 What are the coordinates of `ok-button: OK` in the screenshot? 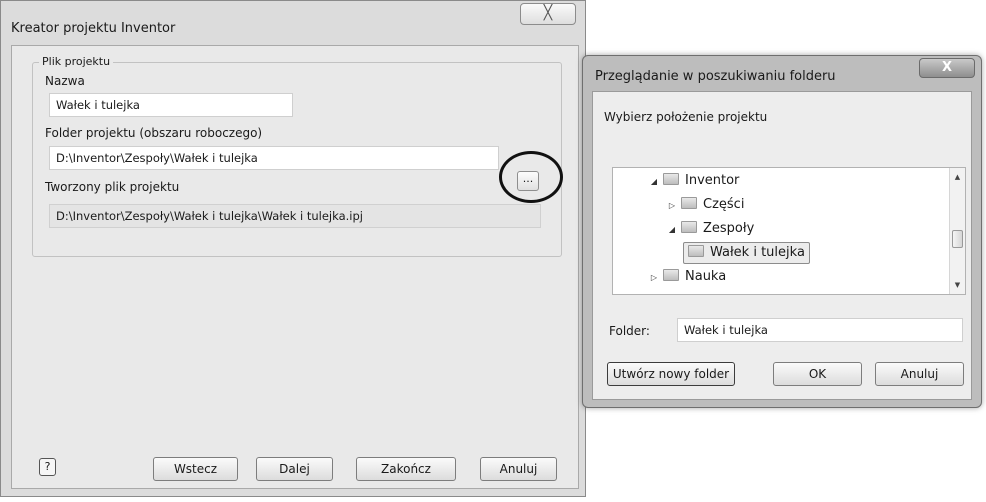 It's located at (817, 374).